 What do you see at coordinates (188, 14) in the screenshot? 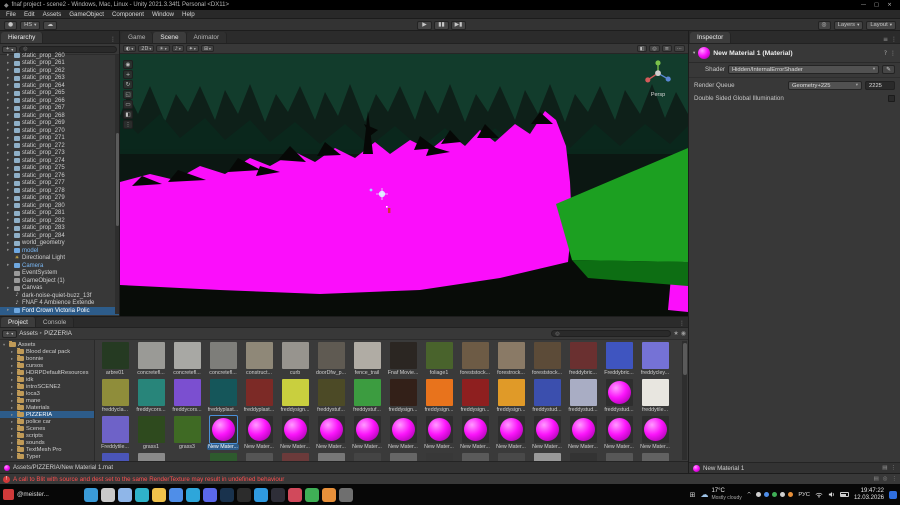
I see `menu-item: Help` at bounding box center [188, 14].